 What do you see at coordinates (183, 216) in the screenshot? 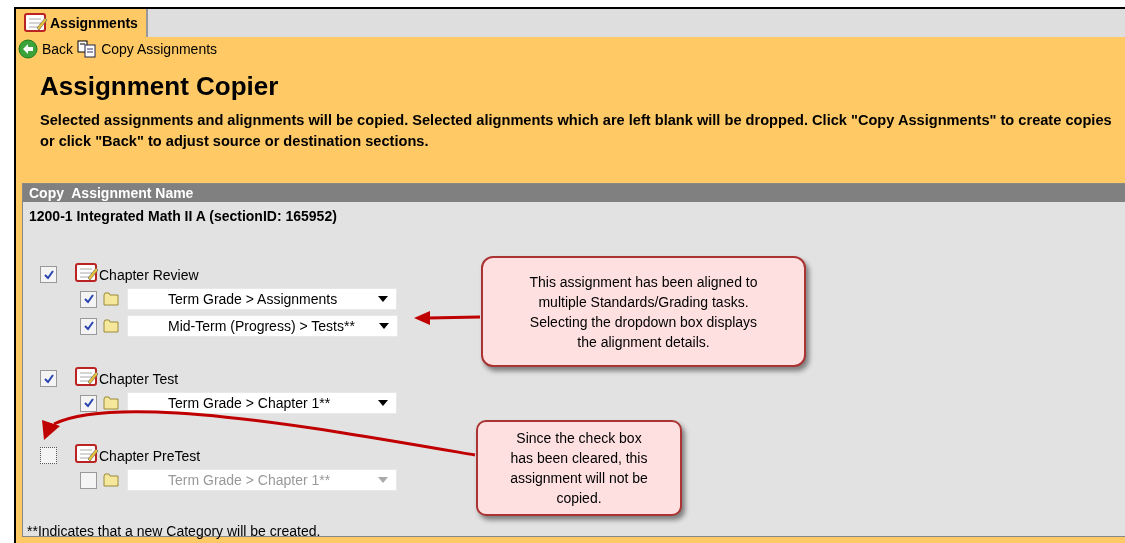
I see `section-title: 1200-1 Integrated Math II A (sectionID: 165952)` at bounding box center [183, 216].